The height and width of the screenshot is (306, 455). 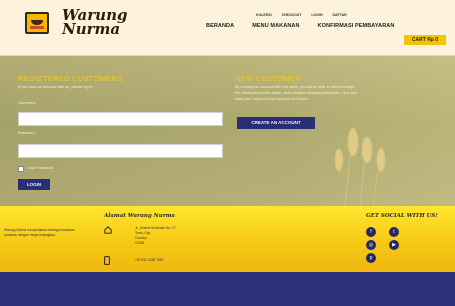 I want to click on footer-address-title: Alamat Warung Nurma, so click(x=139, y=216).